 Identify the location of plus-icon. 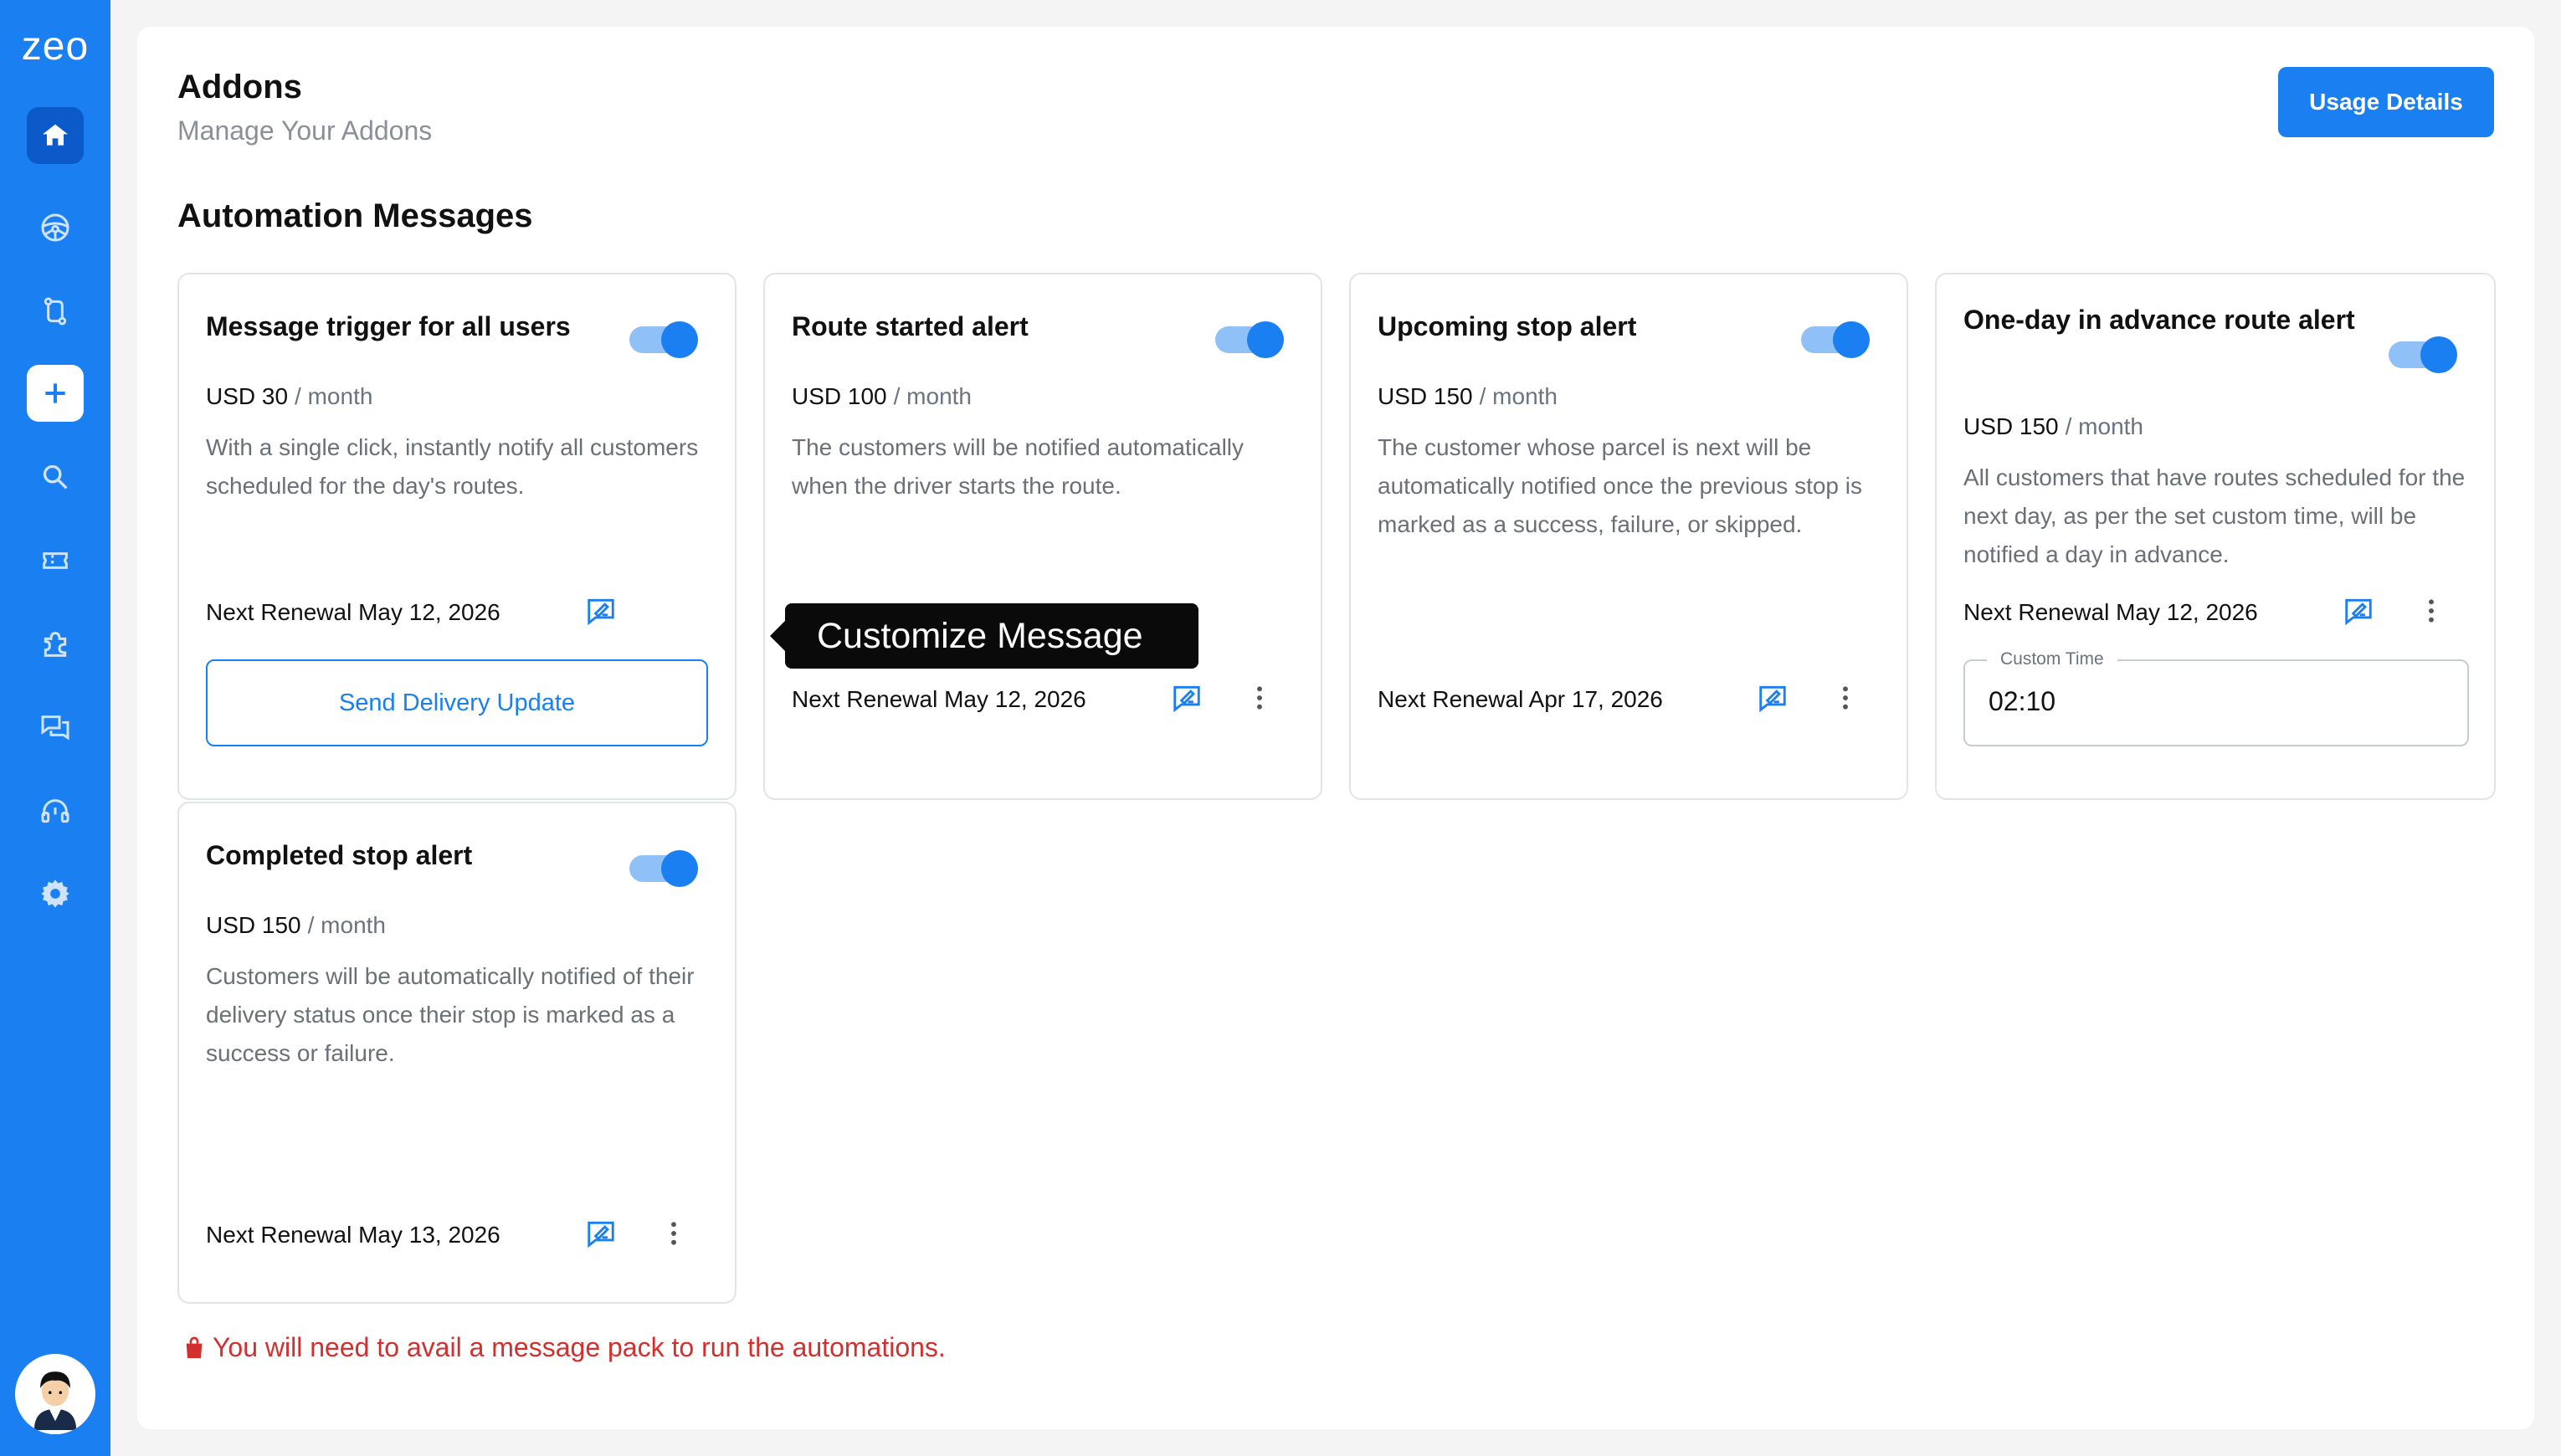
(55, 393).